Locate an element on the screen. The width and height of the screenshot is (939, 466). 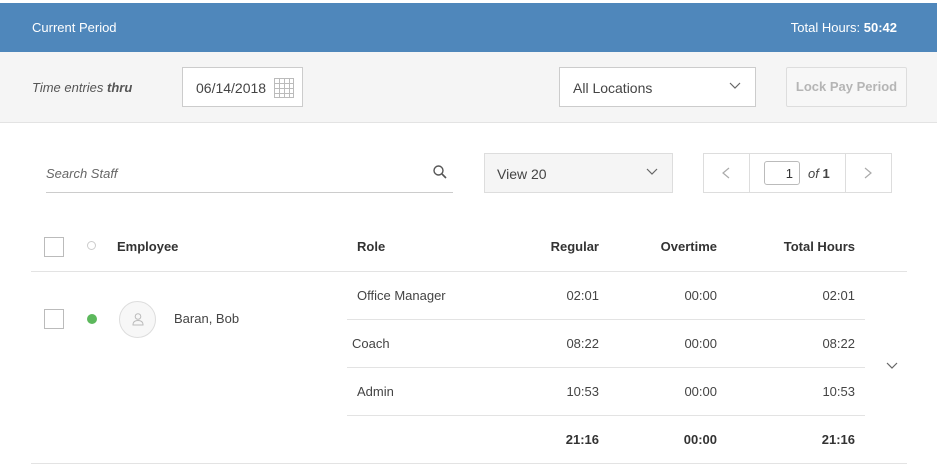
regular-cell: 08:22 is located at coordinates (582, 343).